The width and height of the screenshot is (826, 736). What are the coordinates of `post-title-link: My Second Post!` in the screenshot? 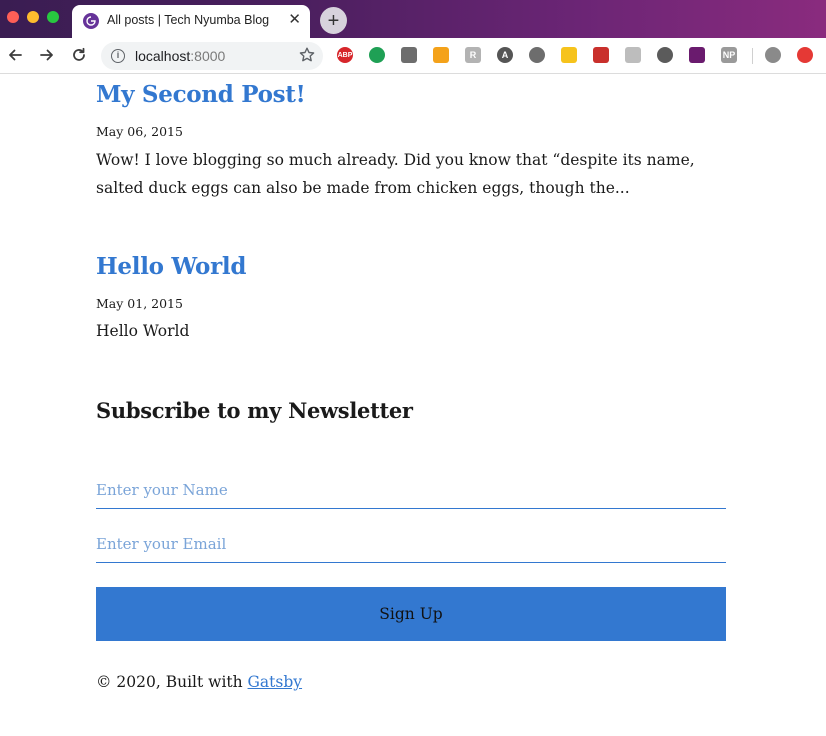 It's located at (201, 94).